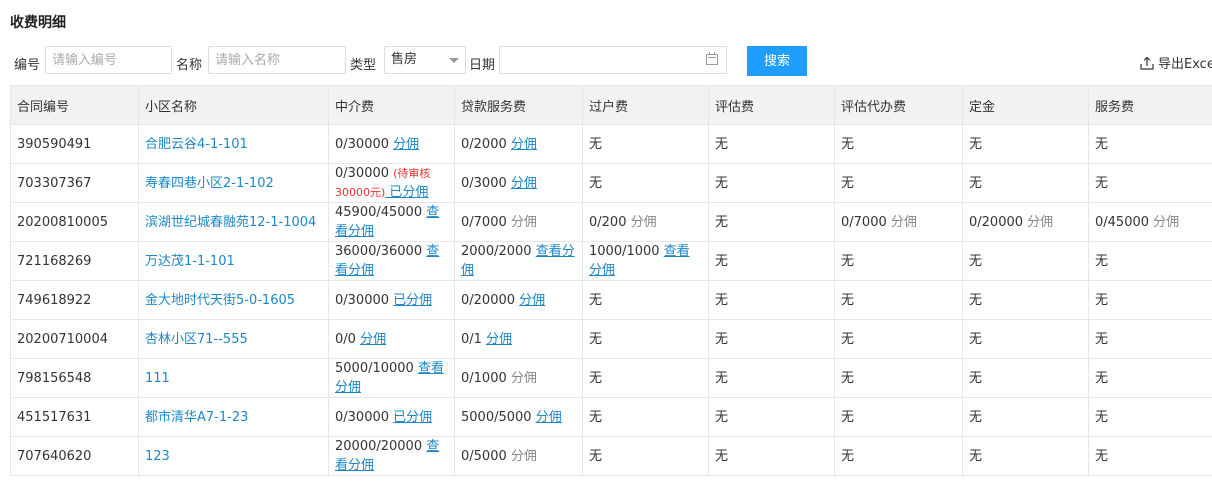 Image resolution: width=1212 pixels, height=488 pixels. What do you see at coordinates (157, 378) in the screenshot?
I see `community-link: 111` at bounding box center [157, 378].